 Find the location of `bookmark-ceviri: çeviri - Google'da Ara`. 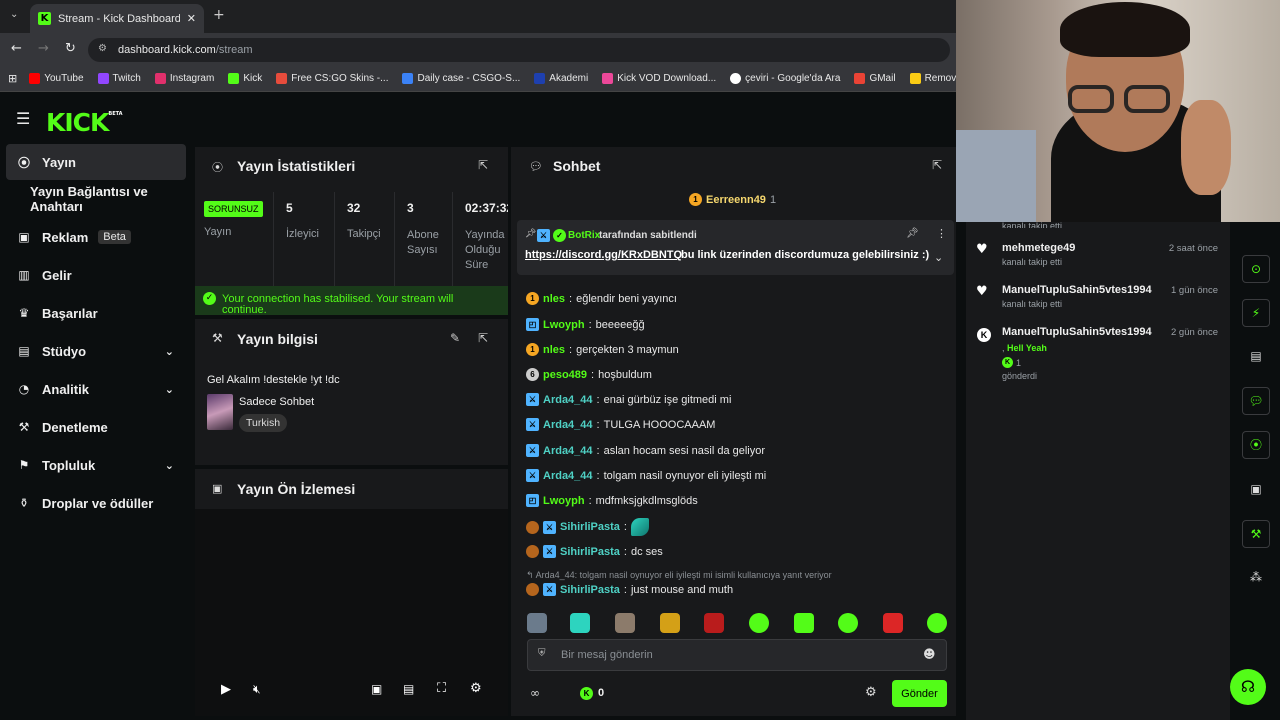

bookmark-ceviri: çeviri - Google'da Ara is located at coordinates (785, 78).